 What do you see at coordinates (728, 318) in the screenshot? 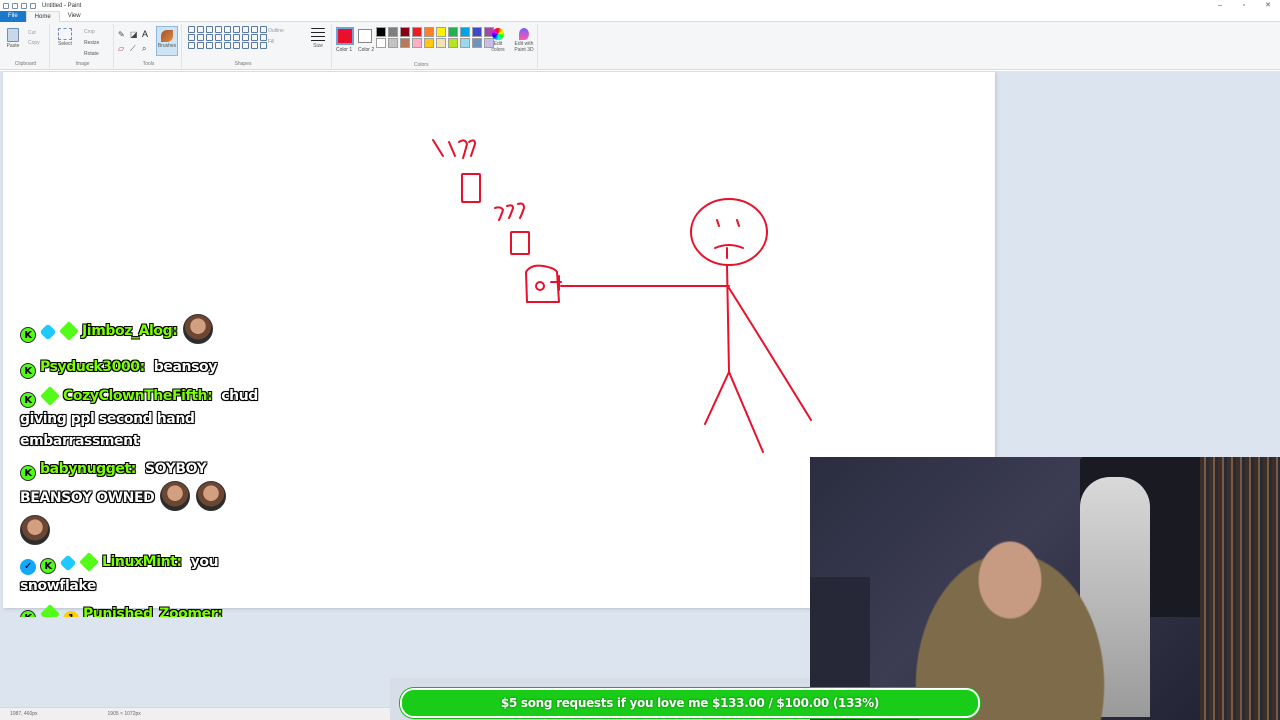
I see `stick-body` at bounding box center [728, 318].